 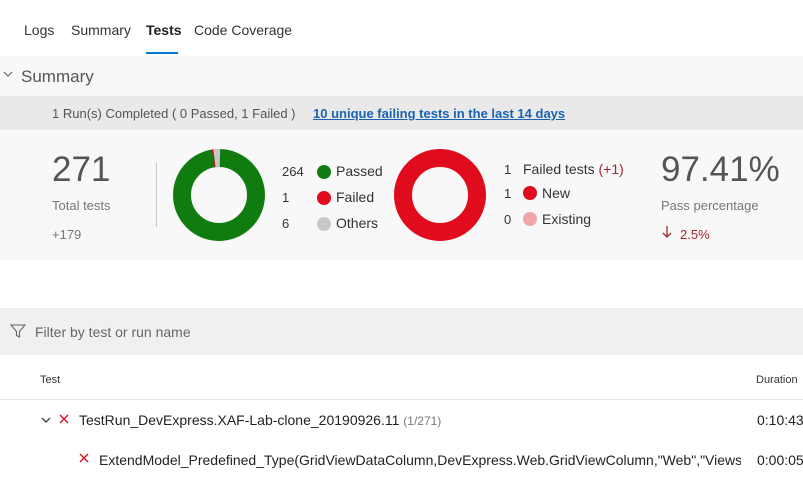 I want to click on passed-dot, so click(x=324, y=172).